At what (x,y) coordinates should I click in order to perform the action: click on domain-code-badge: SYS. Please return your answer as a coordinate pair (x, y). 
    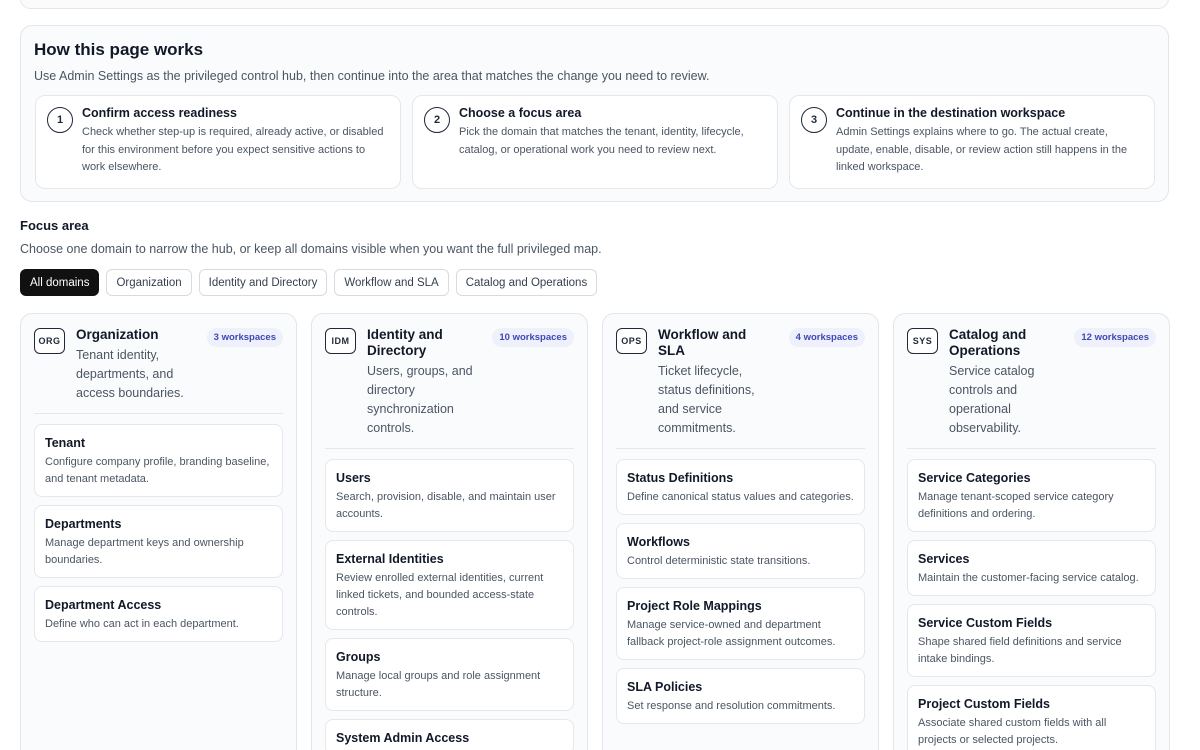
    Looking at the image, I should click on (922, 341).